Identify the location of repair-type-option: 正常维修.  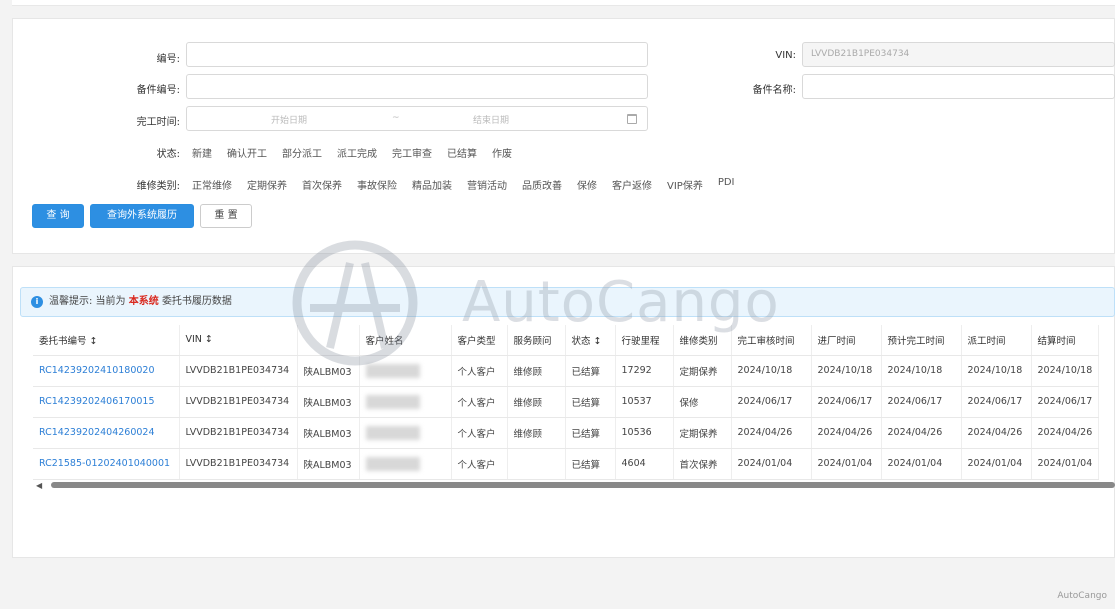
(212, 184).